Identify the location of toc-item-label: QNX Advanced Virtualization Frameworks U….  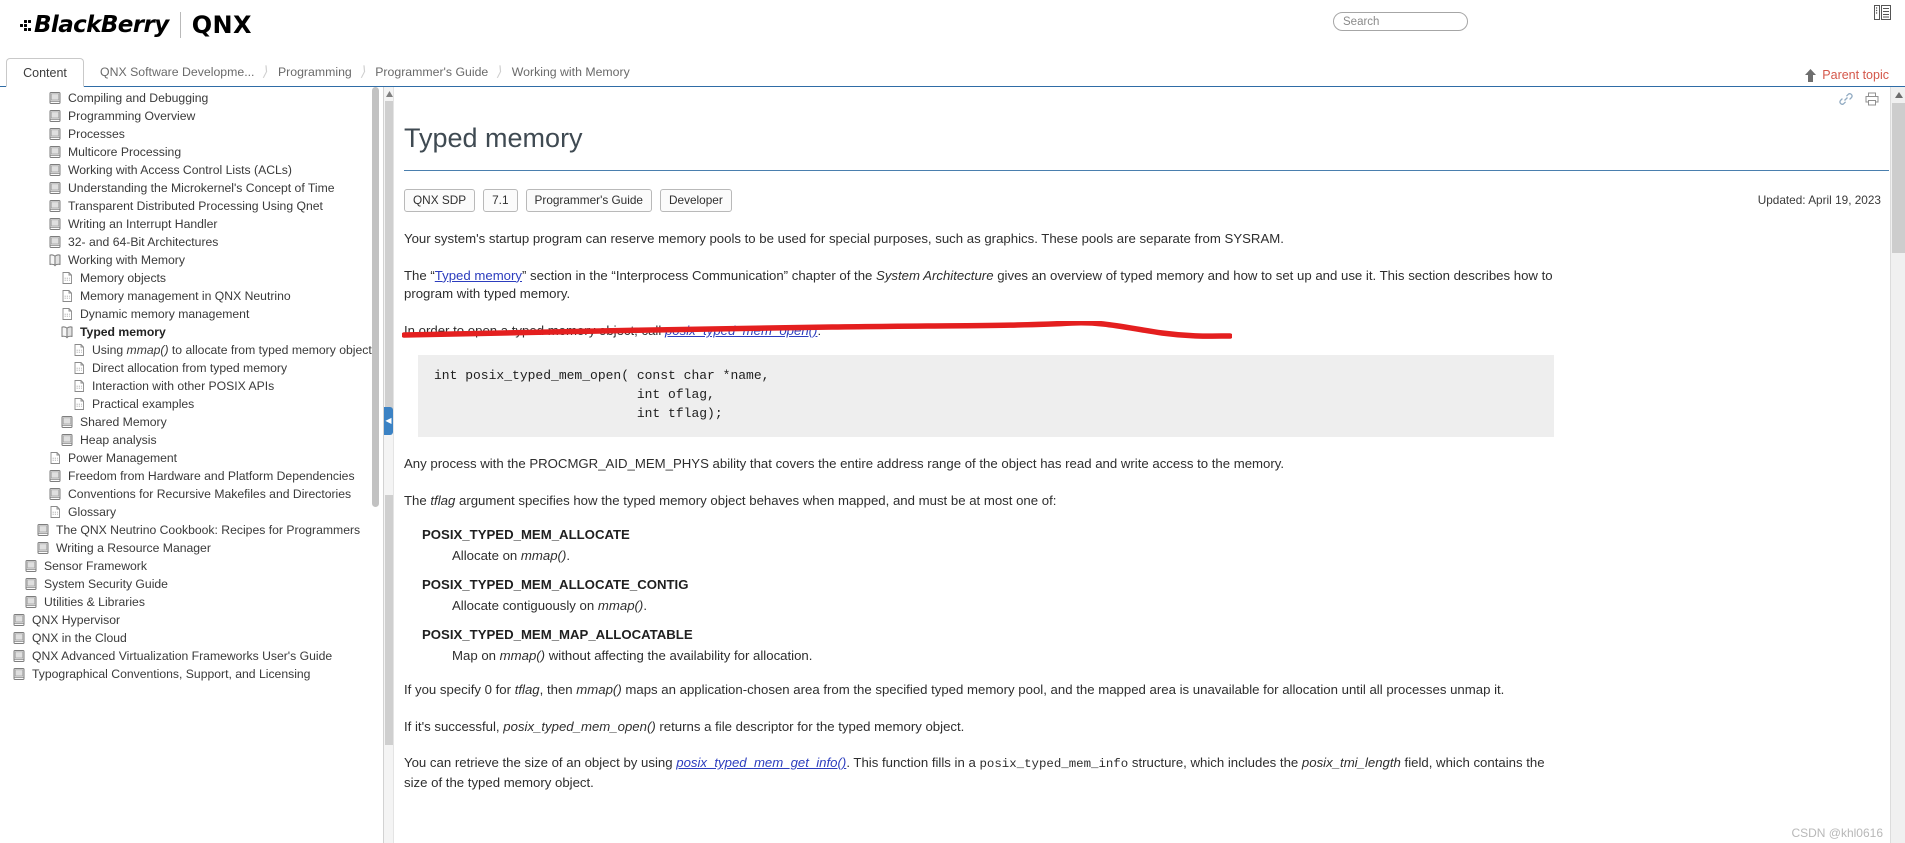
(182, 656).